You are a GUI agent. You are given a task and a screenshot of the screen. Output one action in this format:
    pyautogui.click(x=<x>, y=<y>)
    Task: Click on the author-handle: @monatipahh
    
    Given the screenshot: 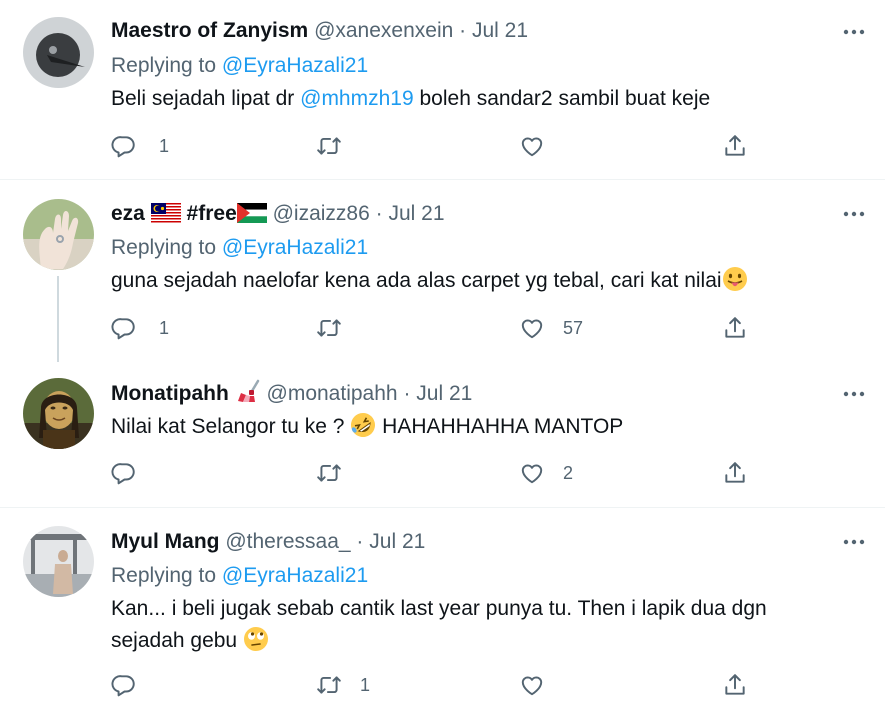 What is the action you would take?
    pyautogui.click(x=332, y=393)
    